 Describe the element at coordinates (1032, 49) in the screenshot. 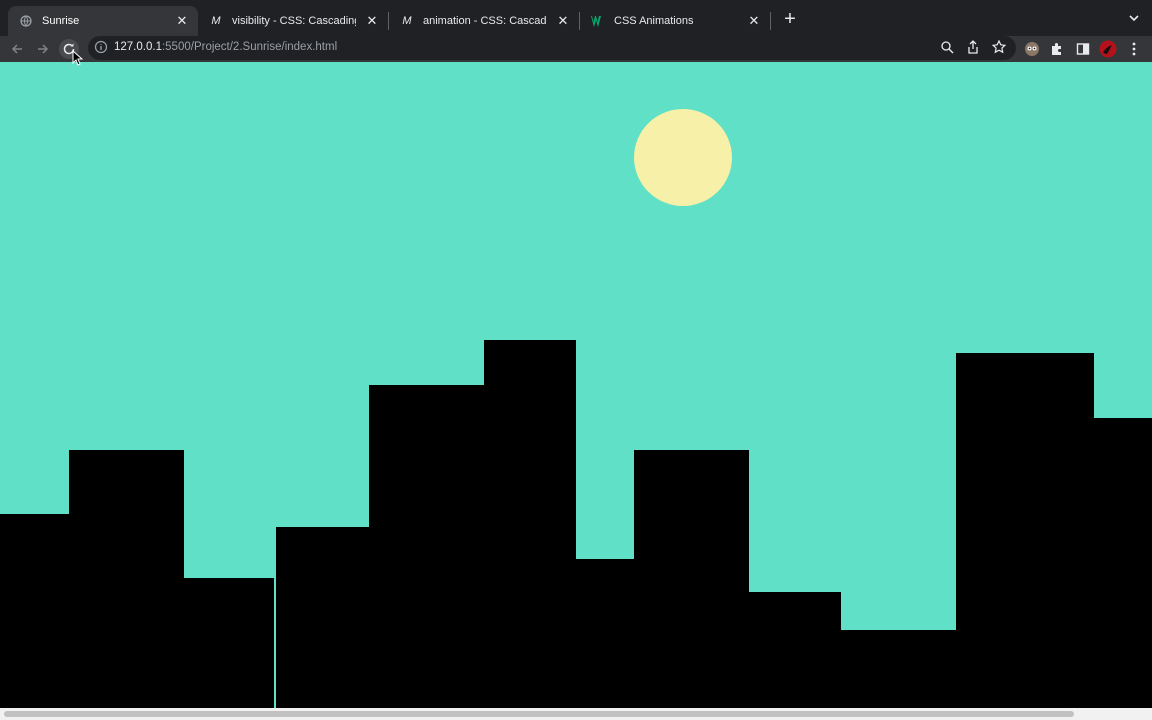

I see `extension-avatar-icon` at that location.